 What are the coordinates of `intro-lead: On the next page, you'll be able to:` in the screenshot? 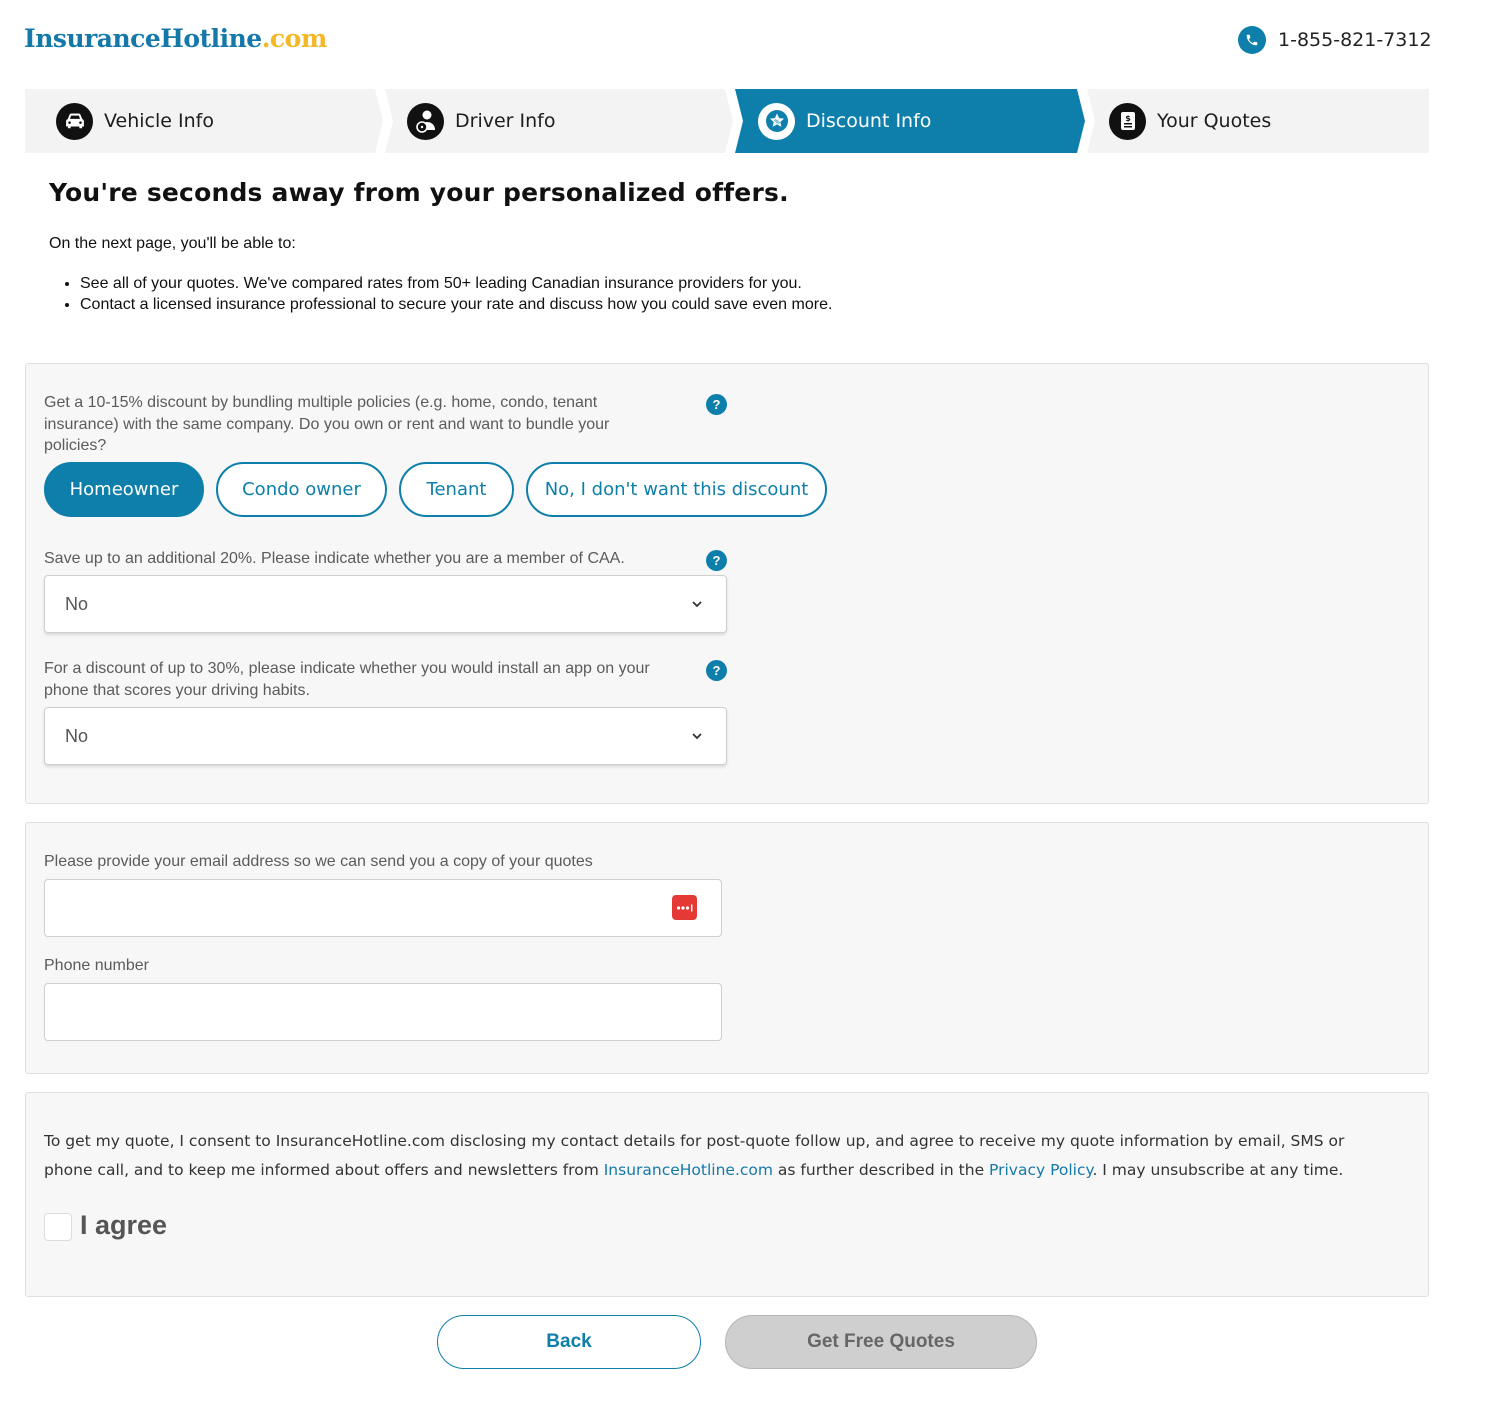 It's located at (172, 243).